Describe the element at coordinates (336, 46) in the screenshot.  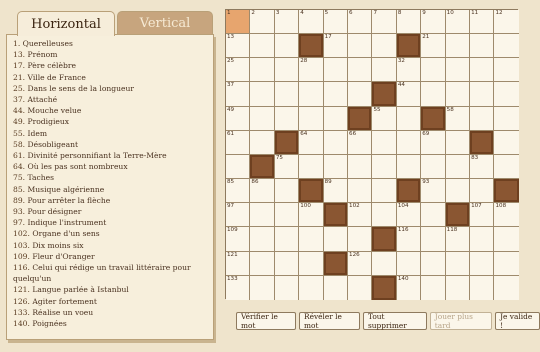
I see `grid-cell: 17` at that location.